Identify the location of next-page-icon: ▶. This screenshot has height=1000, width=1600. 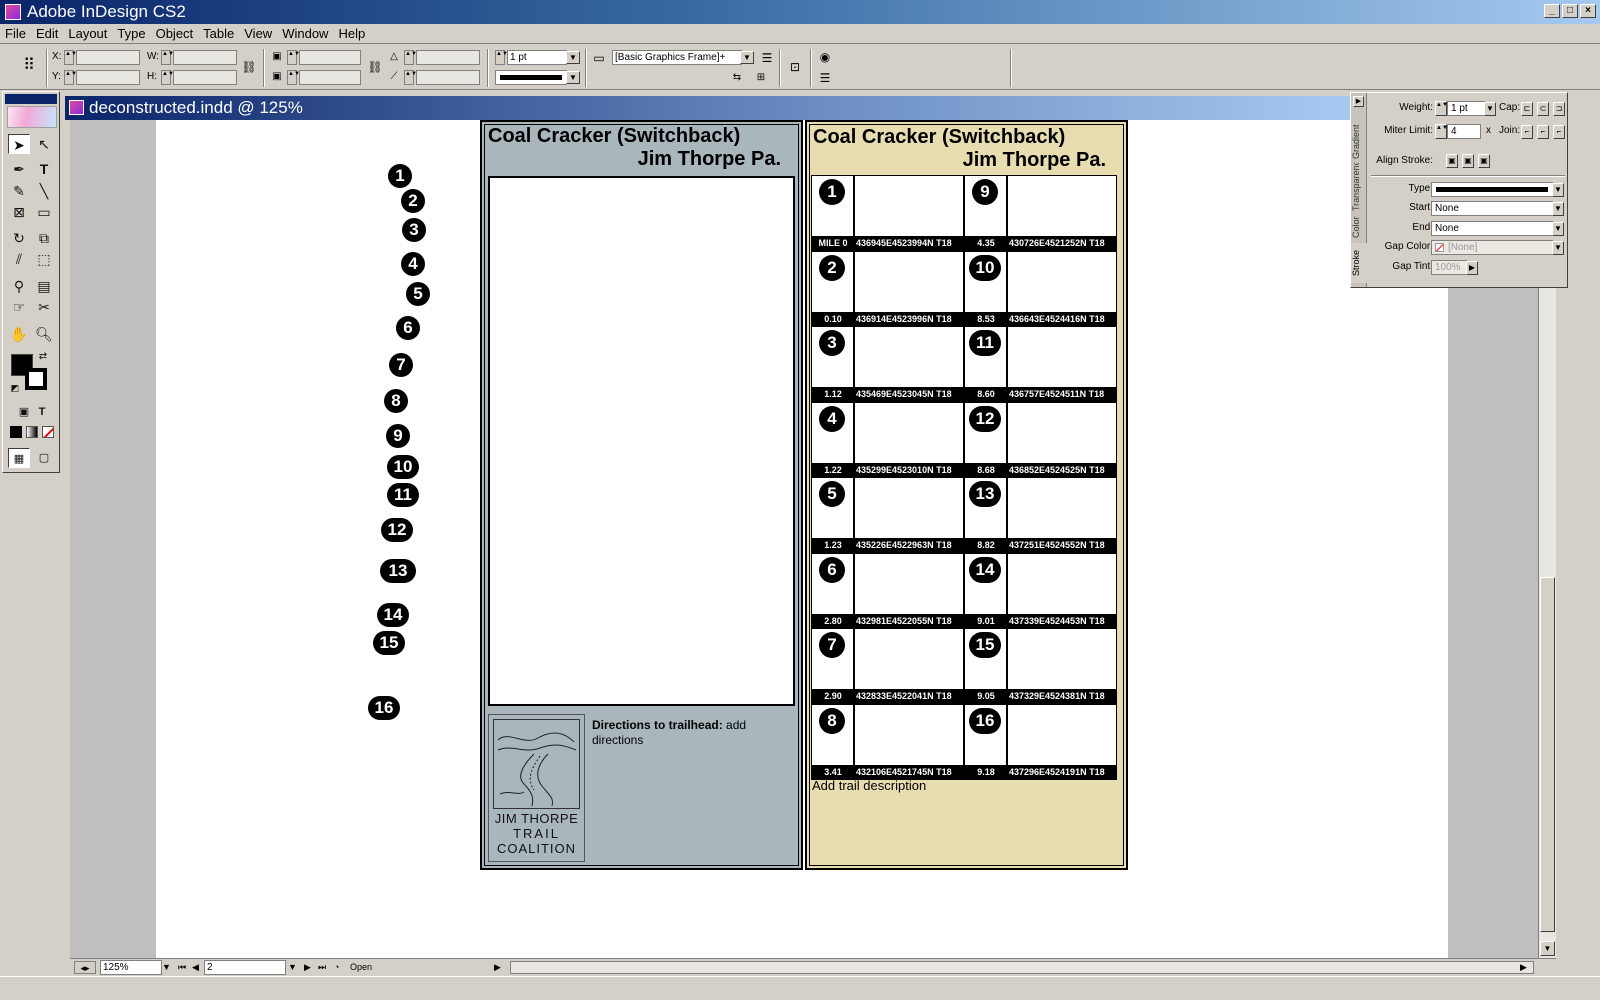
(307, 967).